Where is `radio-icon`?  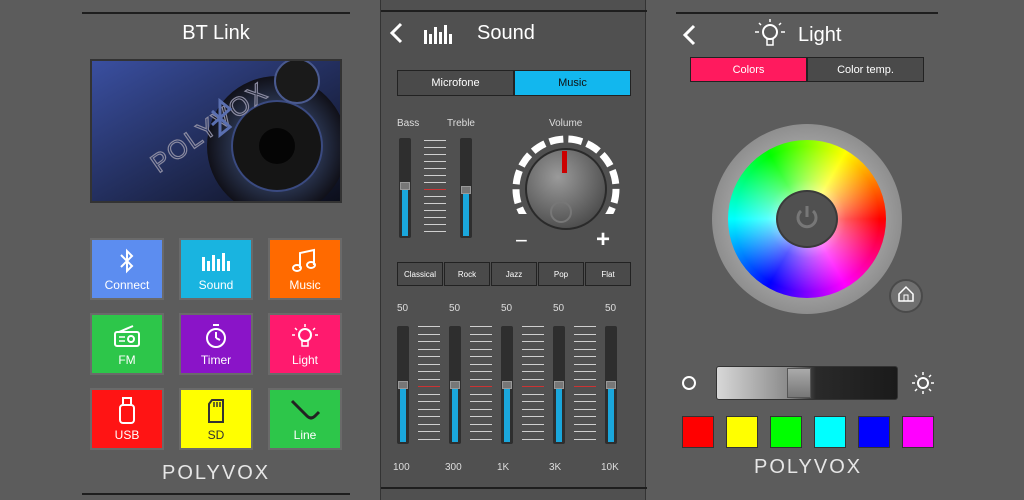 radio-icon is located at coordinates (127, 336).